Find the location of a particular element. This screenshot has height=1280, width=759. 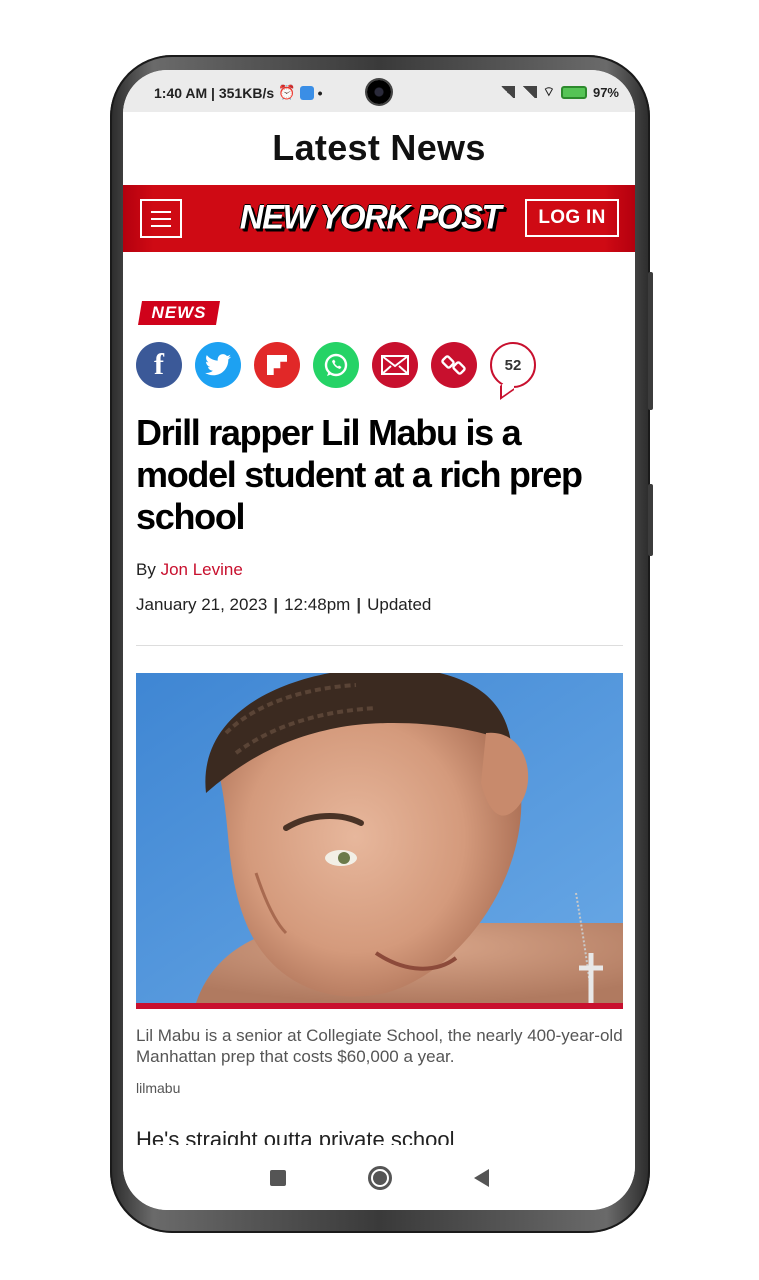

status-time: 1:40 AM | 351KB/s is located at coordinates (214, 92).